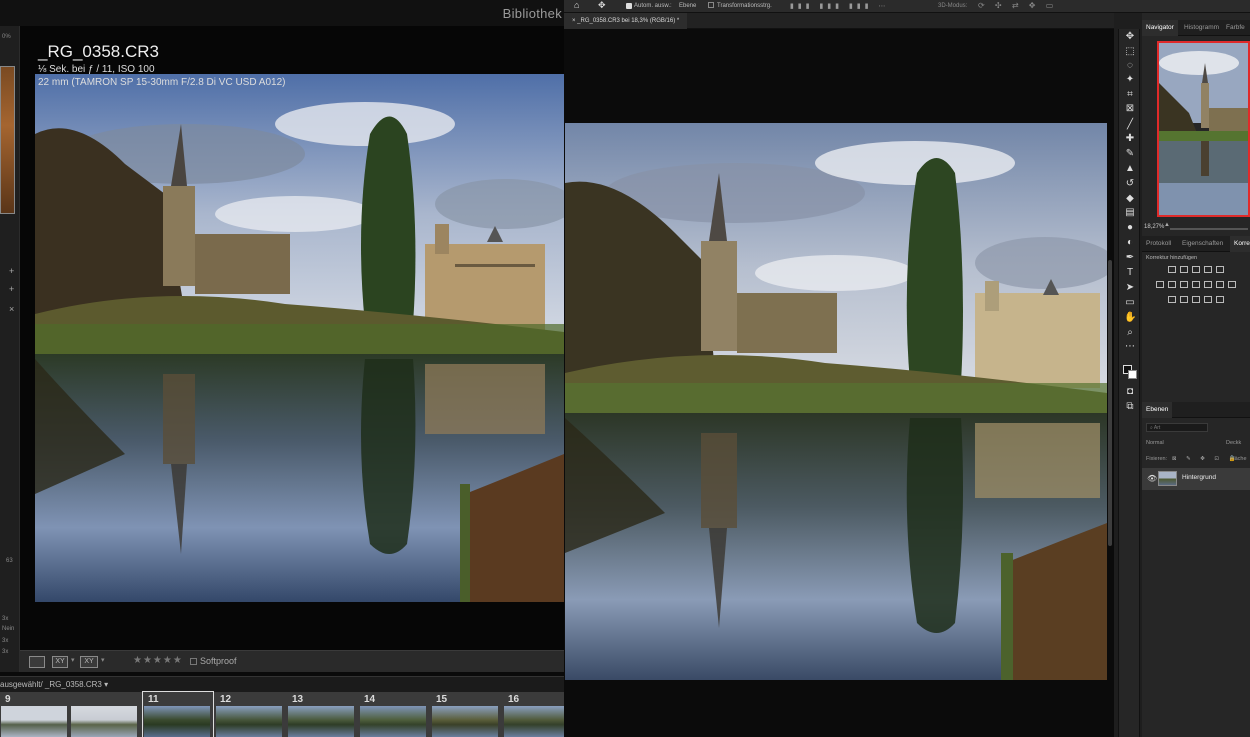  I want to click on blur-tool-icon: ●, so click(1130, 228).